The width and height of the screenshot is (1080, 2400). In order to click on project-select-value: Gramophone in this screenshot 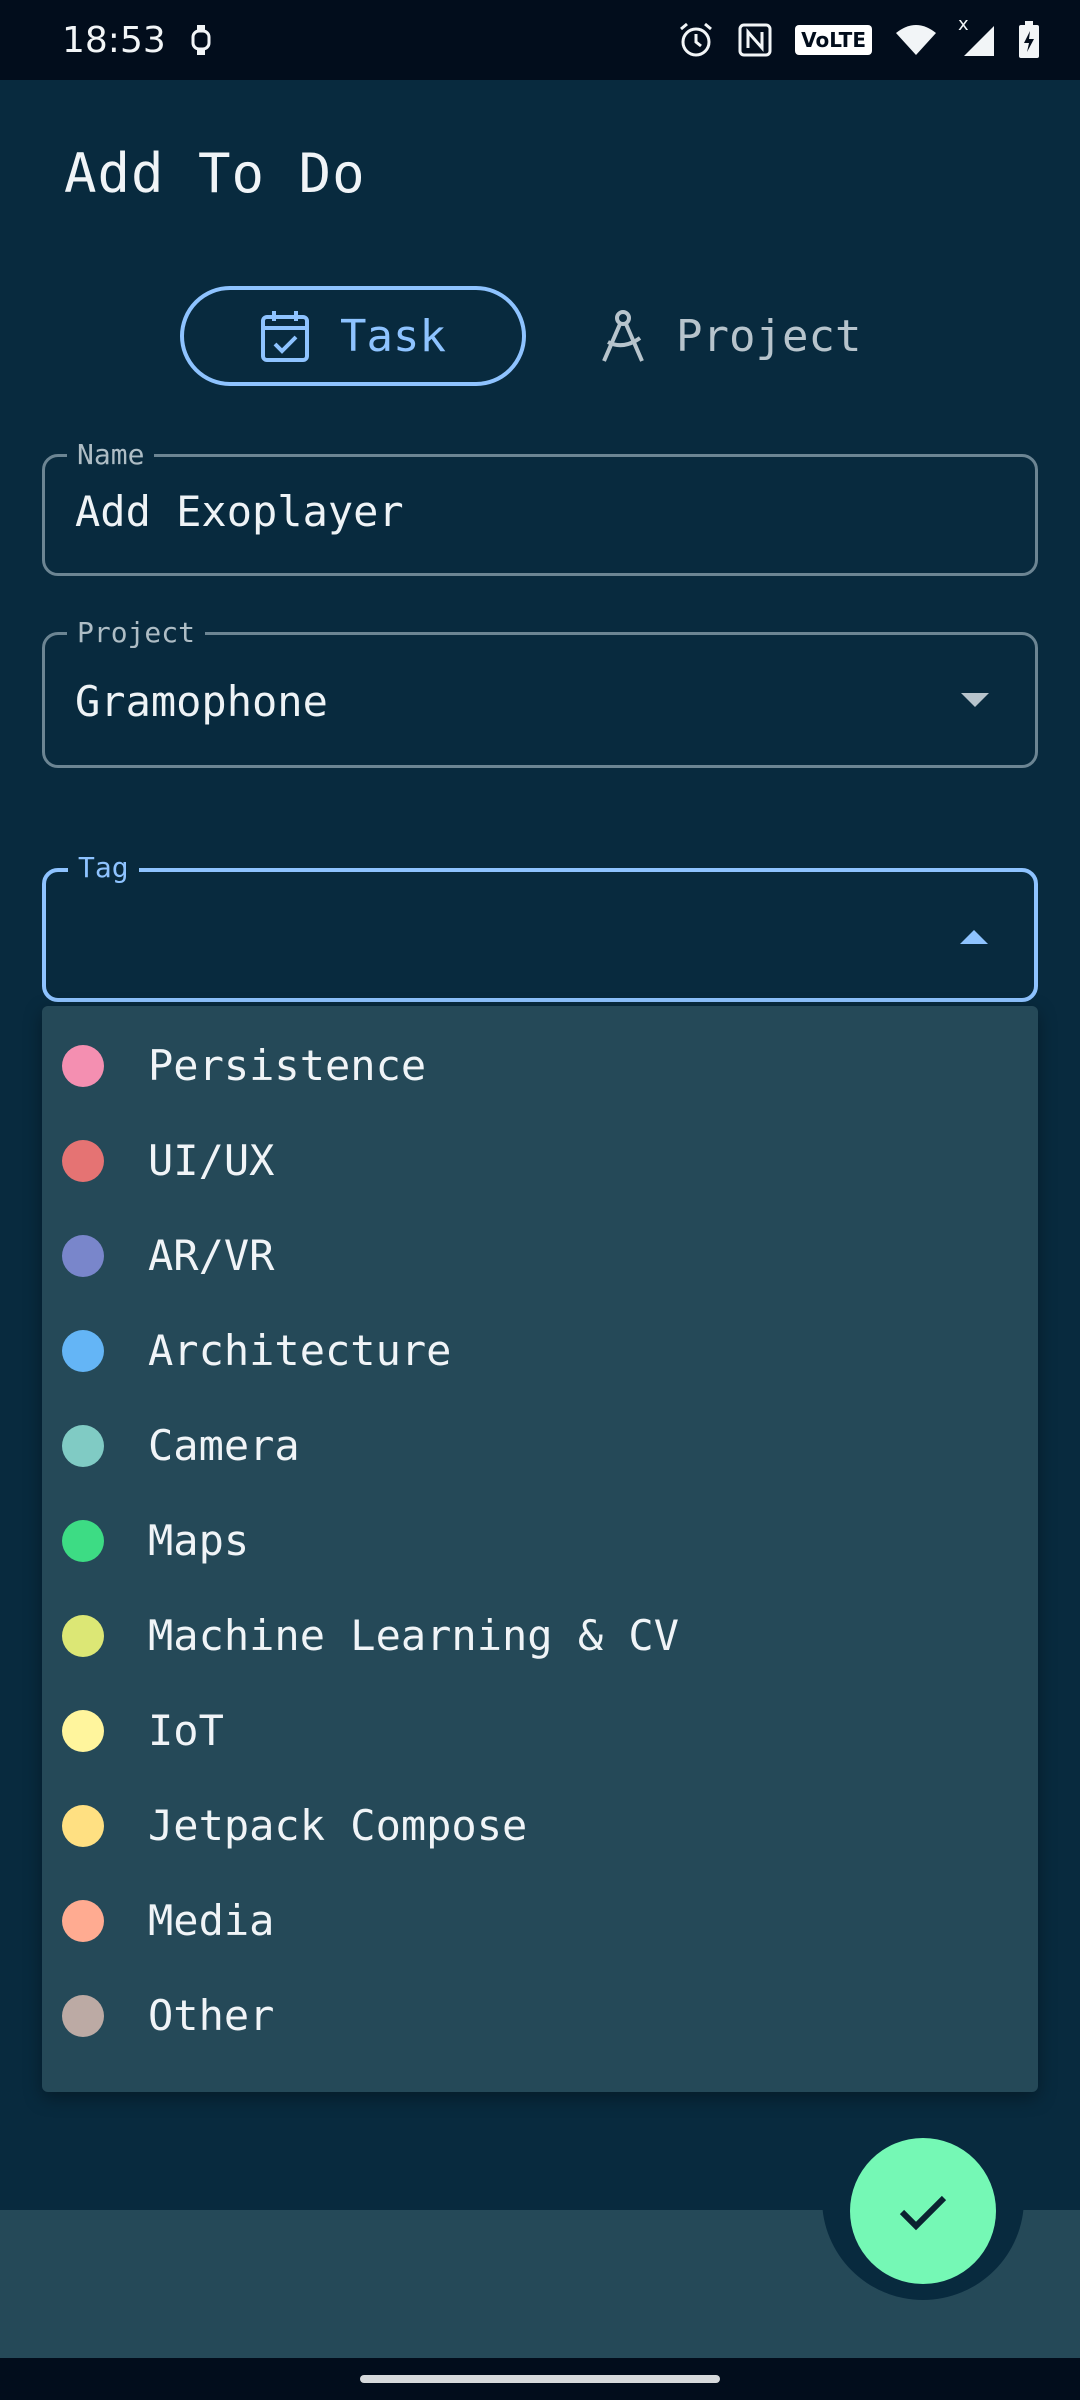, I will do `click(201, 701)`.